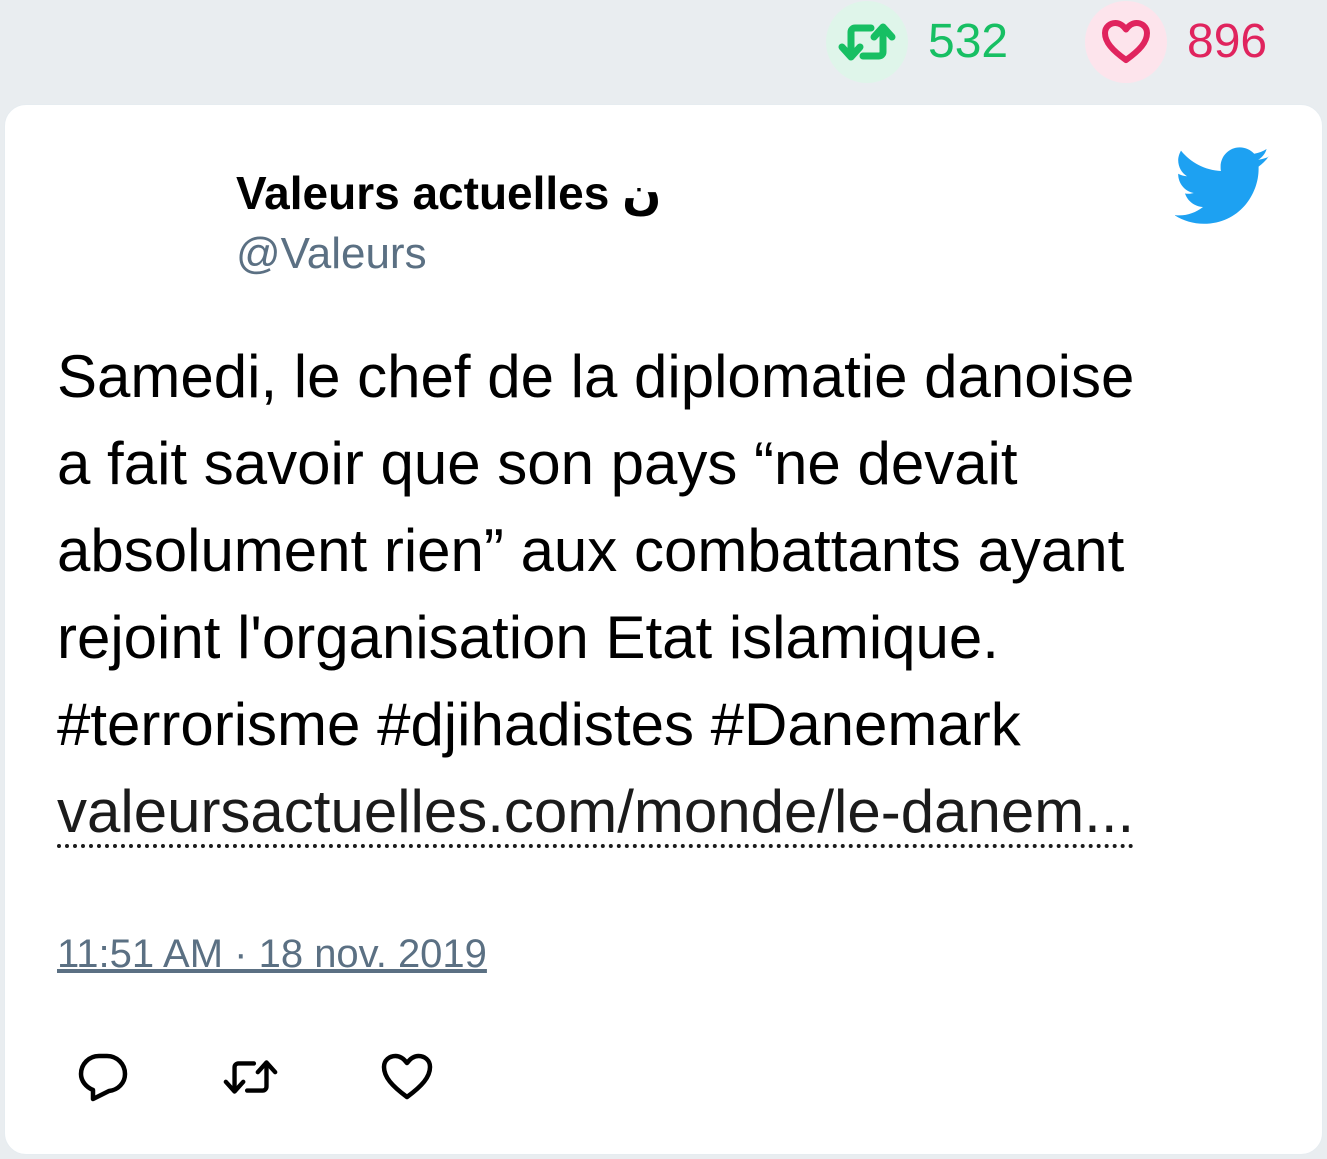 Image resolution: width=1327 pixels, height=1159 pixels. Describe the element at coordinates (1223, 187) in the screenshot. I see `twitter-bird-icon` at that location.